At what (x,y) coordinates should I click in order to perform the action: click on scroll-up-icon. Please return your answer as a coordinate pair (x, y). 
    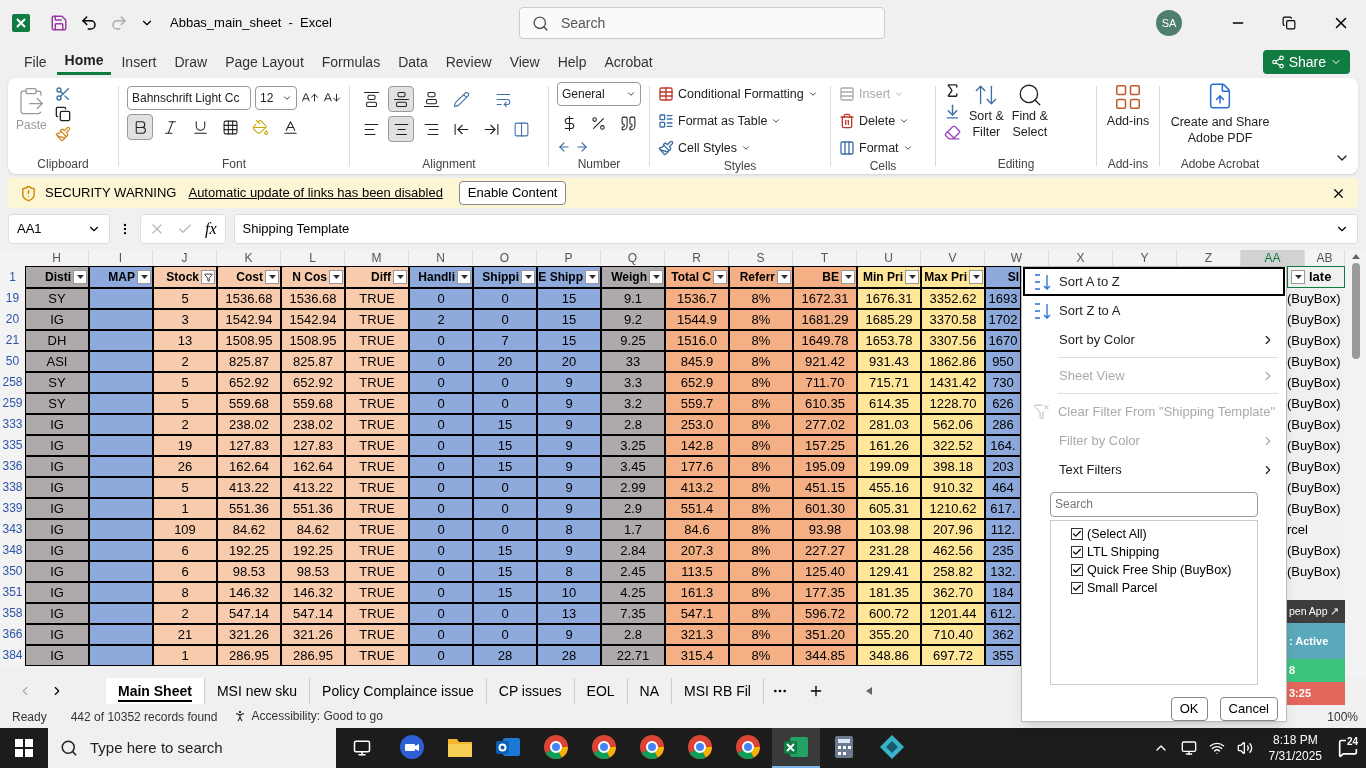
    Looking at the image, I should click on (1355, 256).